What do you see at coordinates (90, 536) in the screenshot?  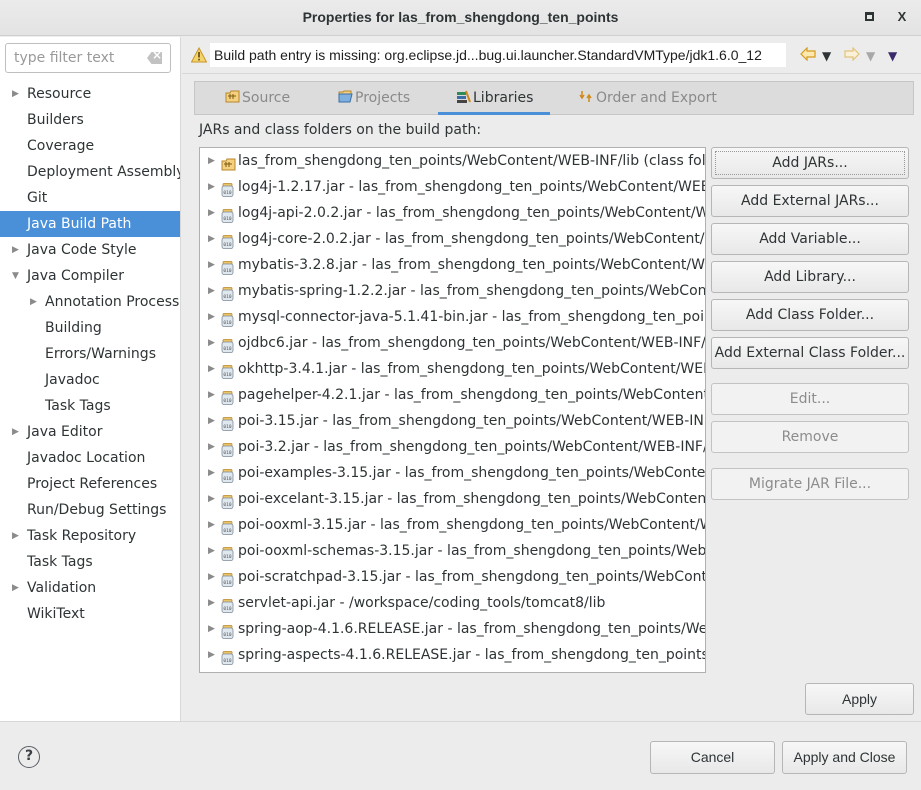 I see `sidebar-item-task-repository: ▶ Task Repository` at bounding box center [90, 536].